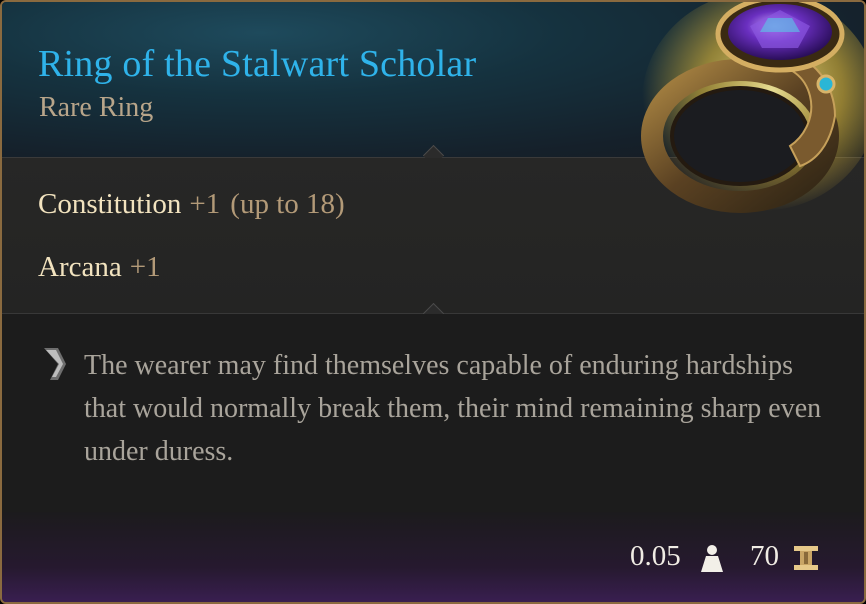 The image size is (866, 604). I want to click on stat-arcana: Arcana +1, so click(99, 267).